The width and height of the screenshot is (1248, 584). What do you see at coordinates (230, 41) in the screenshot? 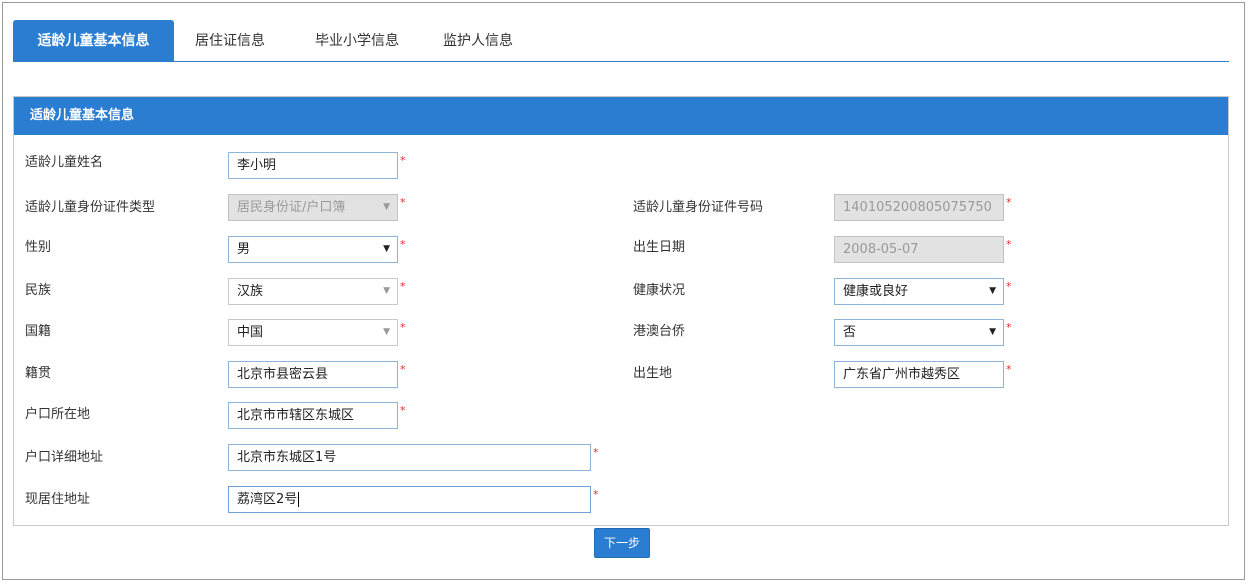
I see `tab-residence-permit: 居住证信息` at bounding box center [230, 41].